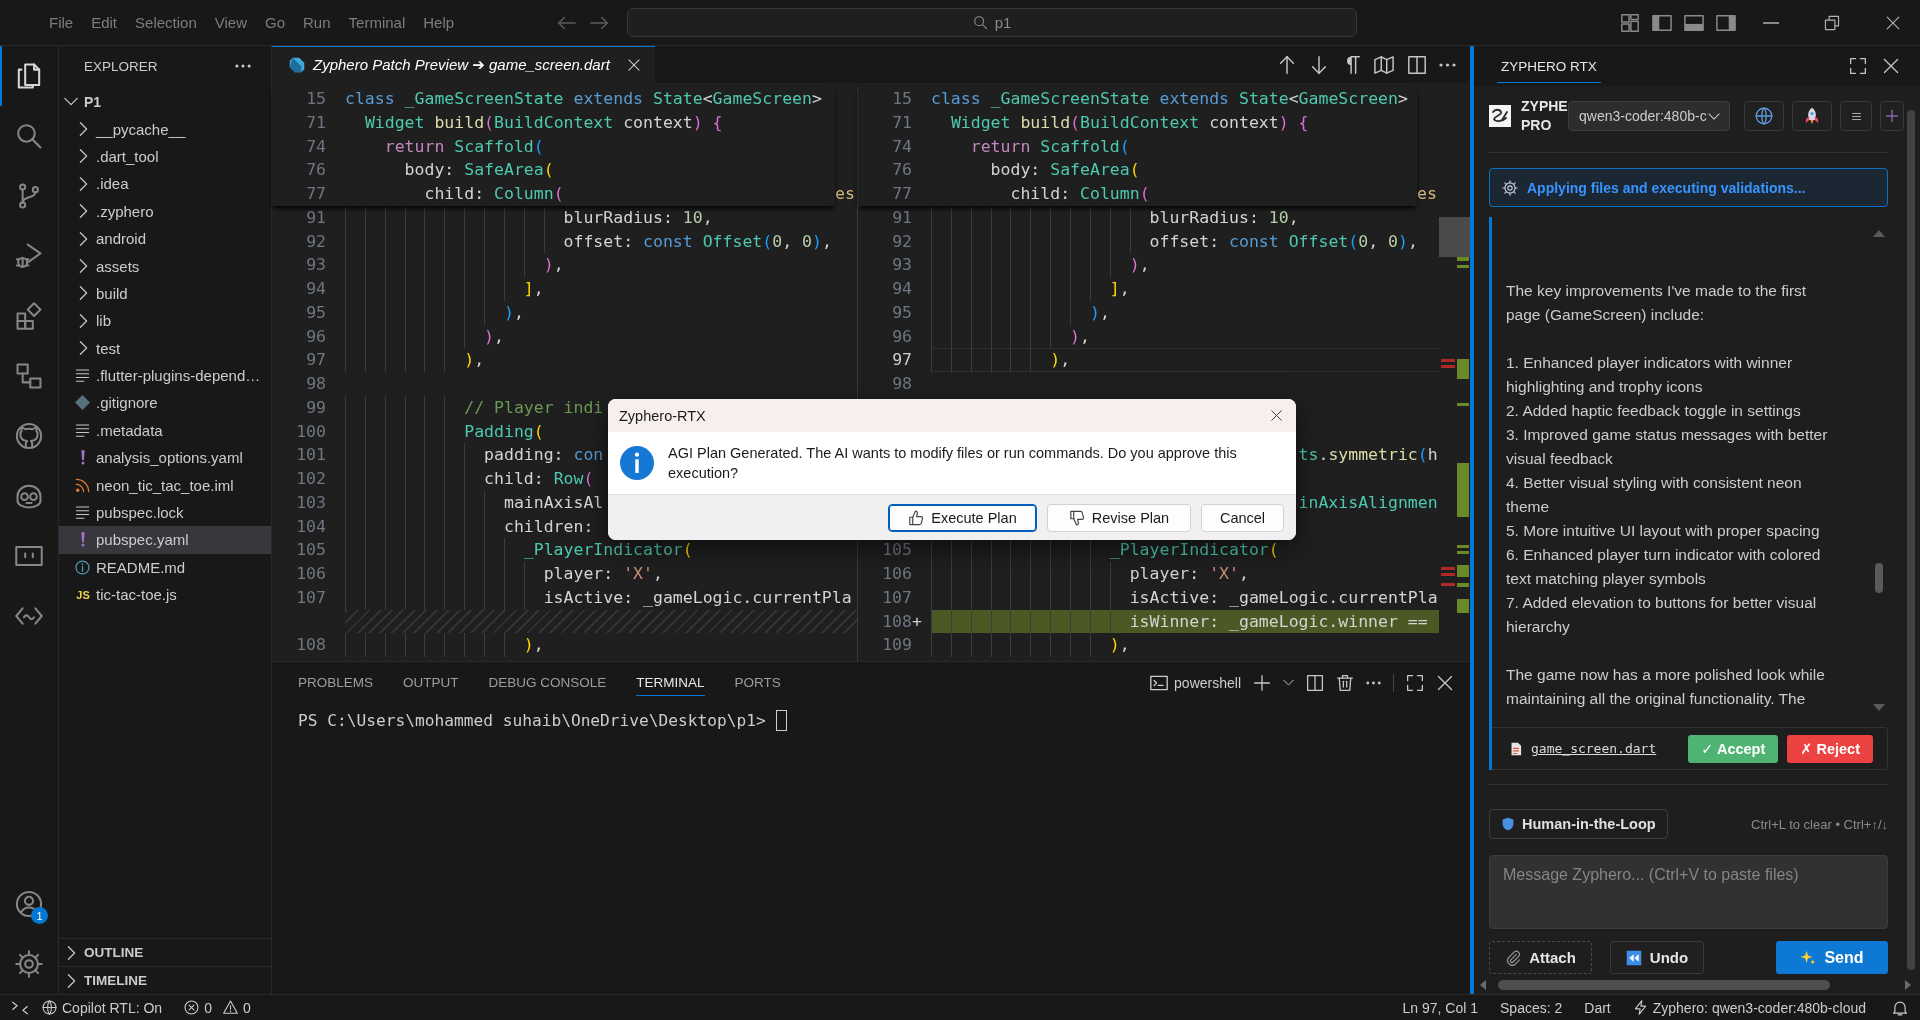 This screenshot has height=1020, width=1920. I want to click on restore-icon, so click(1832, 22).